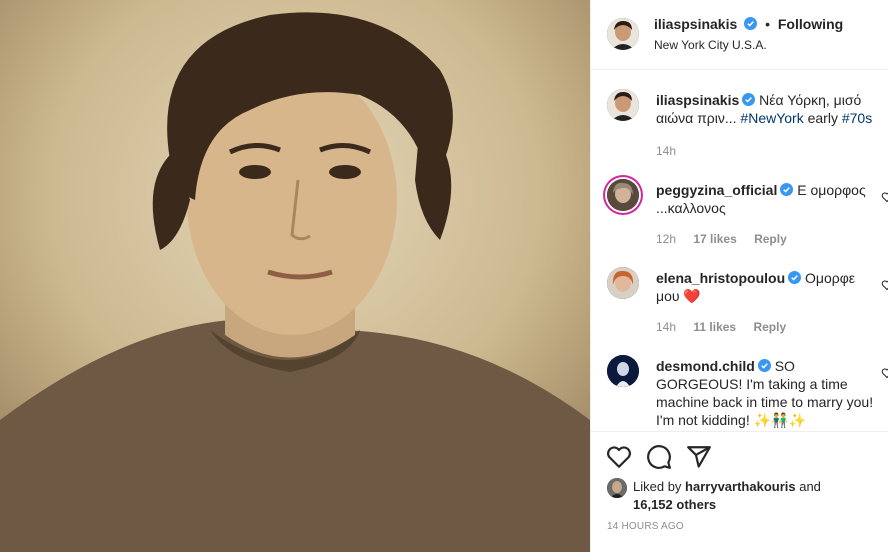 Image resolution: width=888 pixels, height=552 pixels. Describe the element at coordinates (768, 287) in the screenshot. I see `comment-text: elena_hristopoulou Ομορφε μου ❤️` at that location.